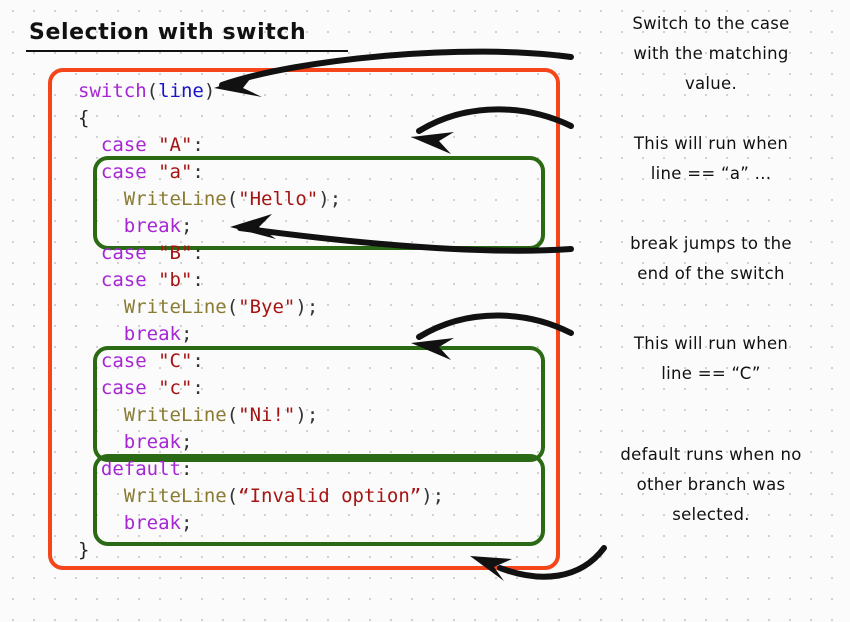  Describe the element at coordinates (538, 563) in the screenshot. I see `arrow-to-default-icon` at that location.